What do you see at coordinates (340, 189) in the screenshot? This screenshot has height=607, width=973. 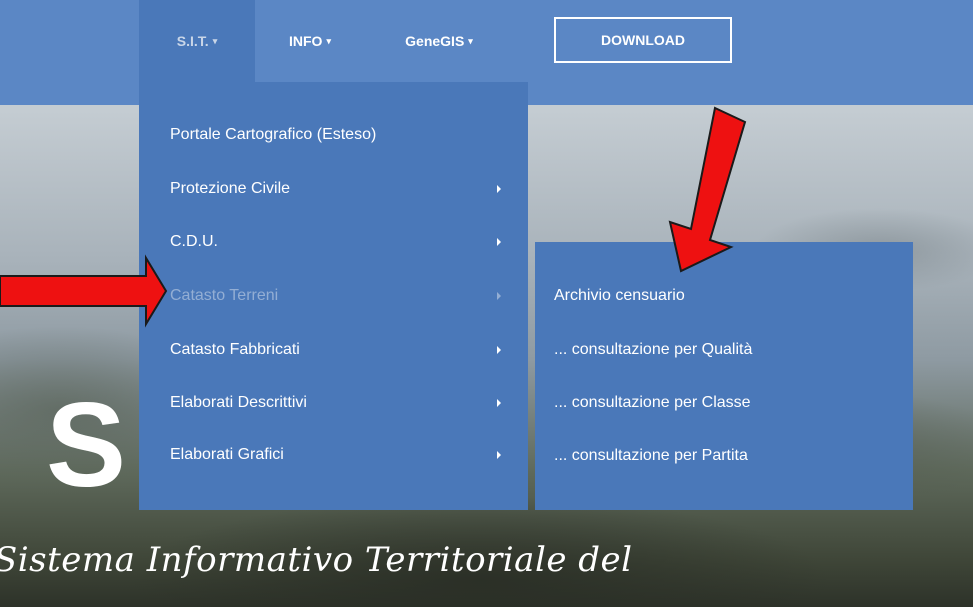 I see `menu-item-protezione-civile: Protezione Civile` at bounding box center [340, 189].